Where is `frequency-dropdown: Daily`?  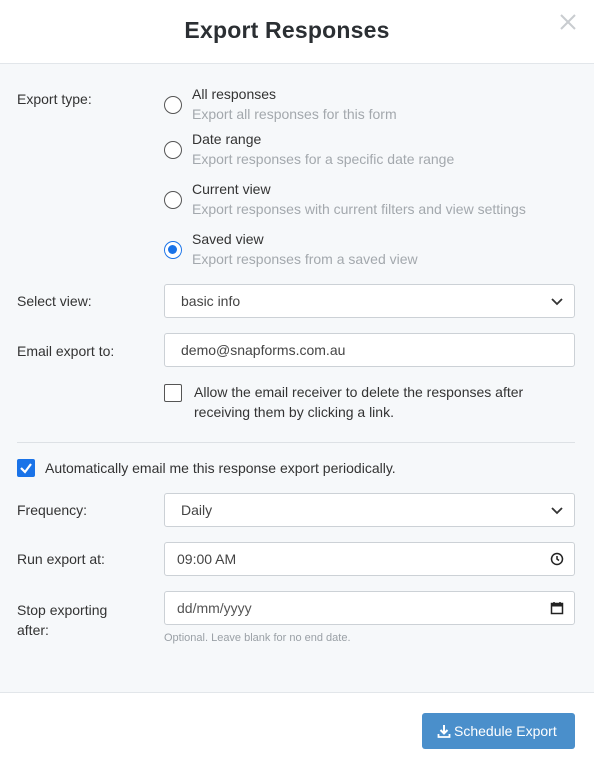
frequency-dropdown: Daily is located at coordinates (369, 510).